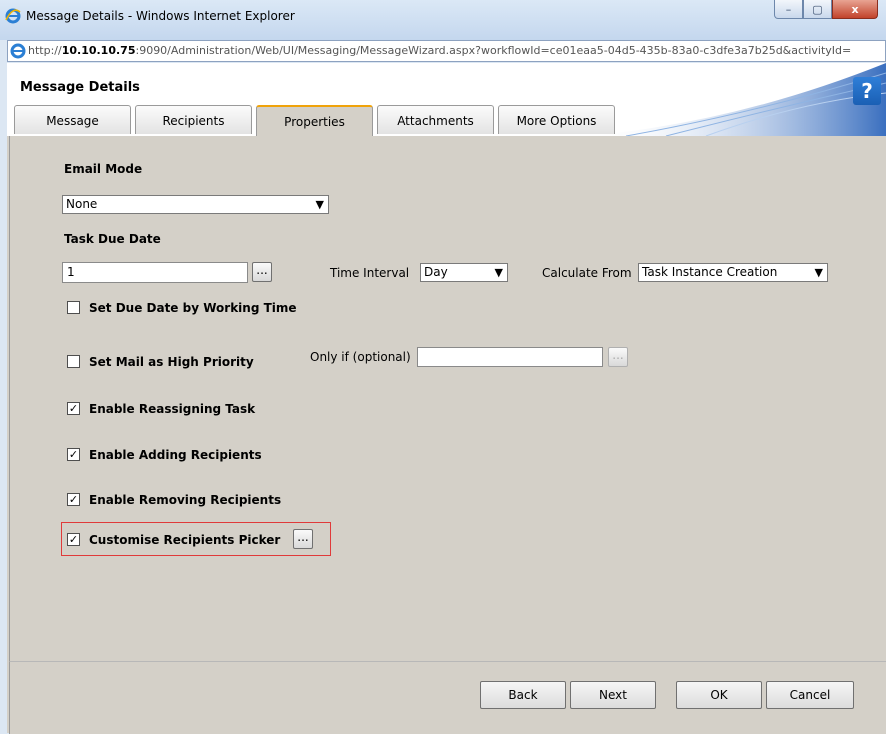 The image size is (886, 734). What do you see at coordinates (710, 272) in the screenshot?
I see `calculate-from-value: Task Instance Creation` at bounding box center [710, 272].